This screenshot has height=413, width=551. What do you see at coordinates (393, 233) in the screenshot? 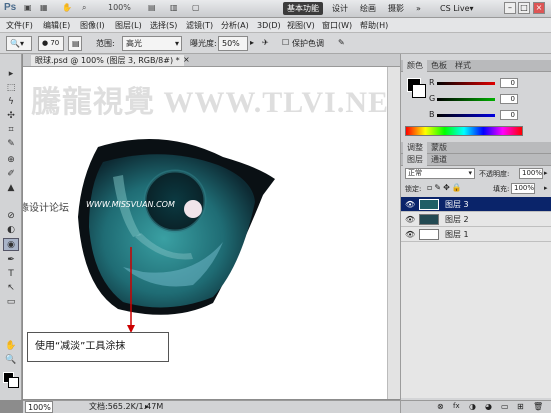
I see `canvas-vertical-scrollbar` at bounding box center [393, 233].